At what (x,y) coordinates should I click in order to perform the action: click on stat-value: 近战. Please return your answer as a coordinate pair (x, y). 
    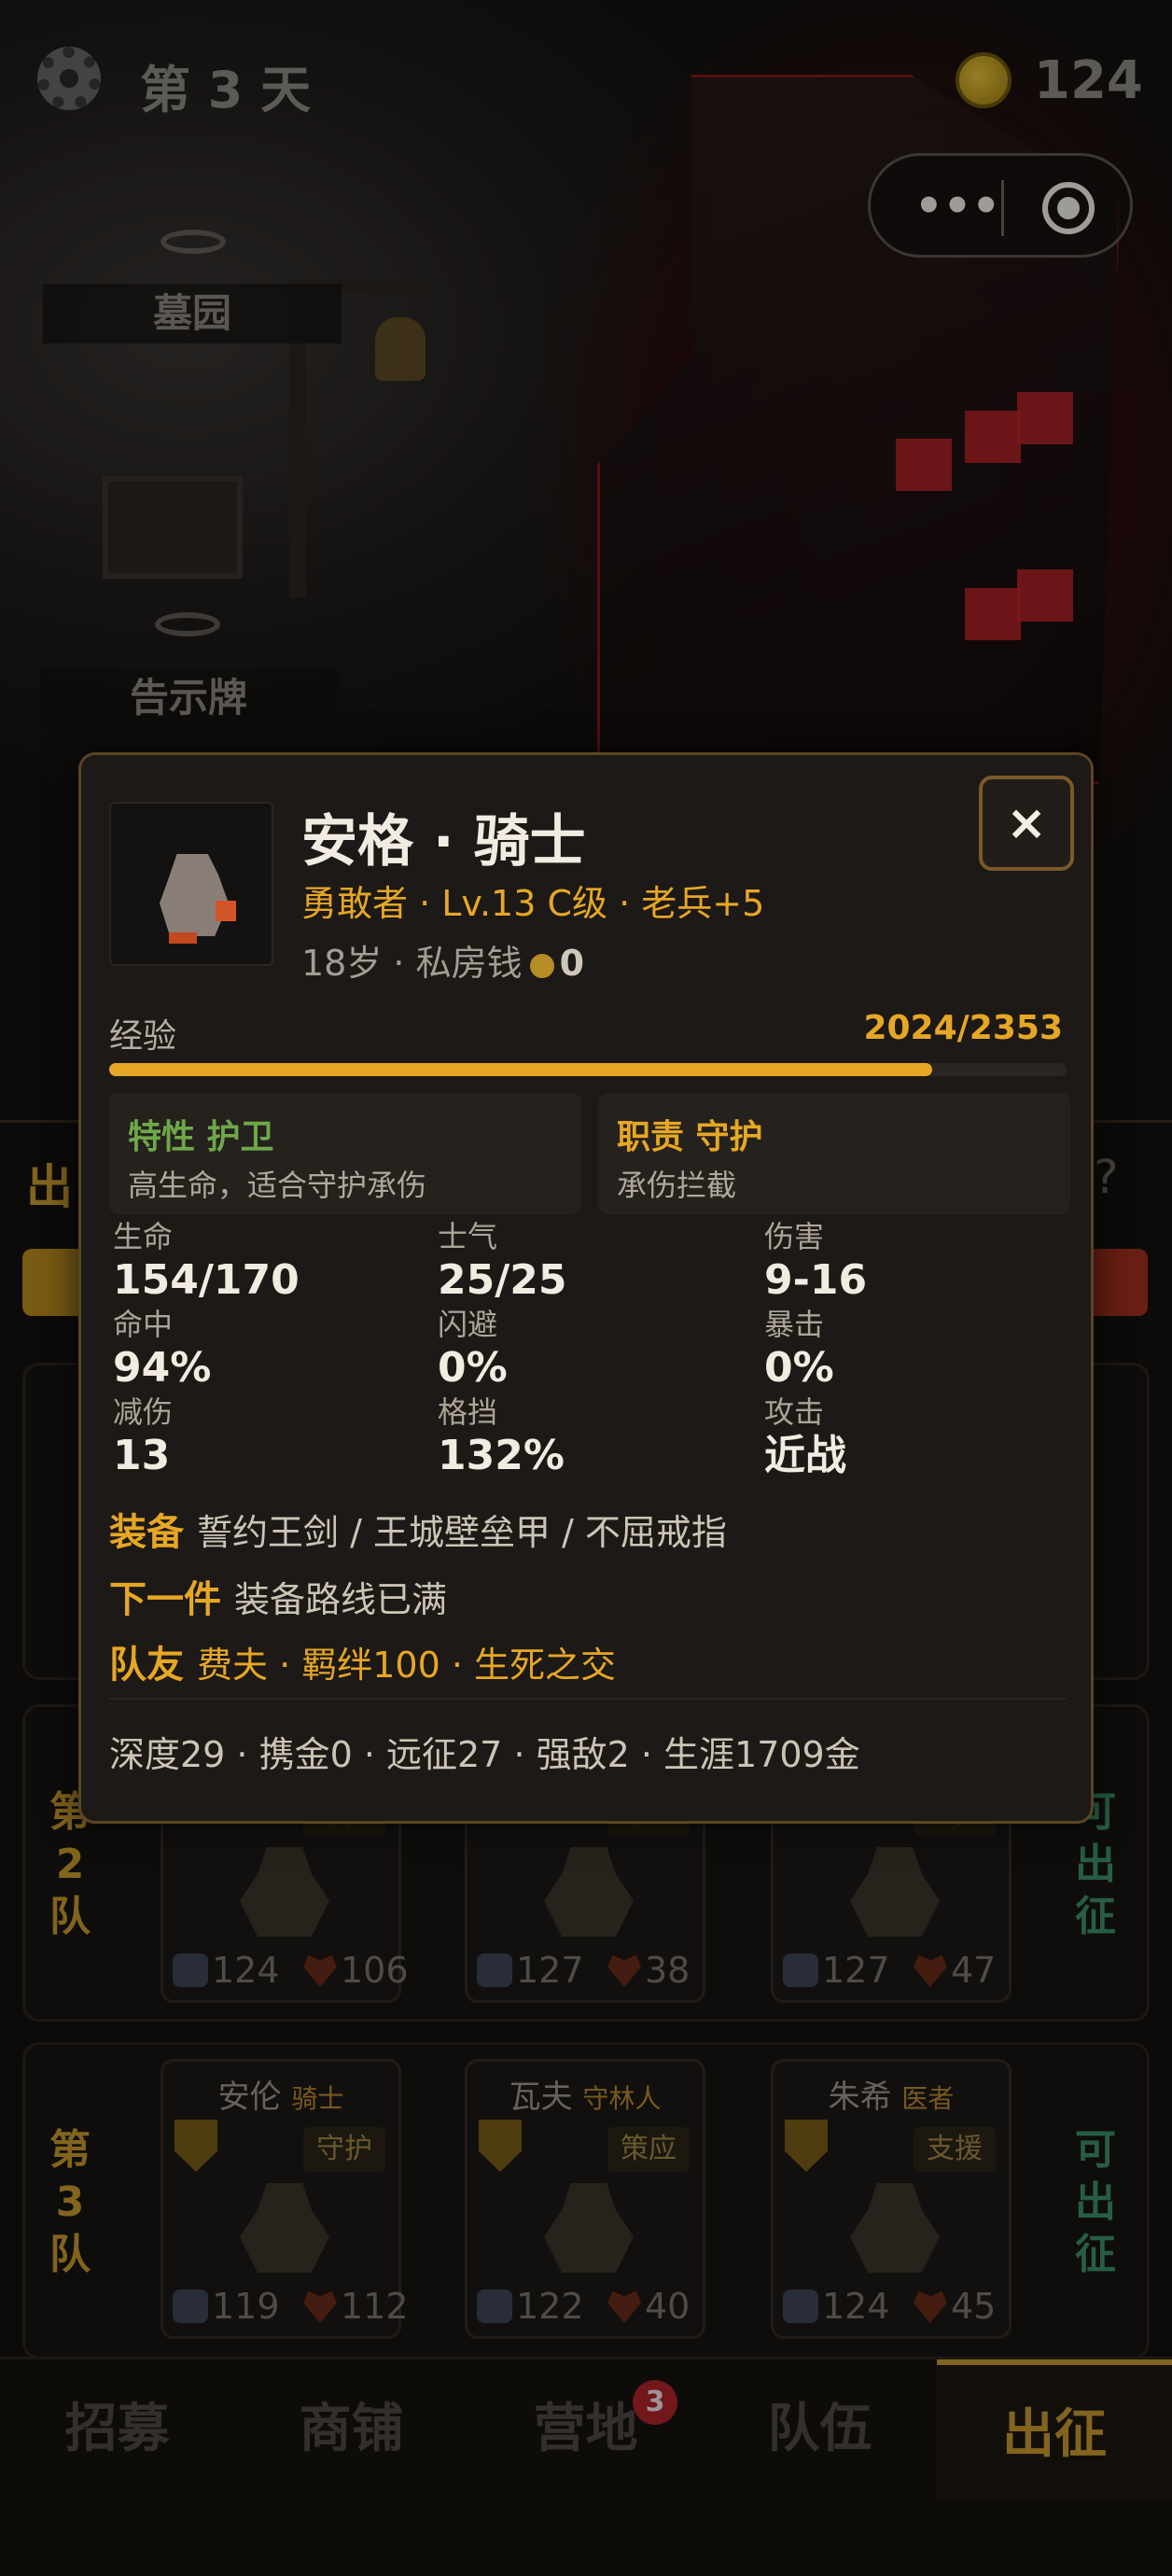
    Looking at the image, I should click on (805, 1455).